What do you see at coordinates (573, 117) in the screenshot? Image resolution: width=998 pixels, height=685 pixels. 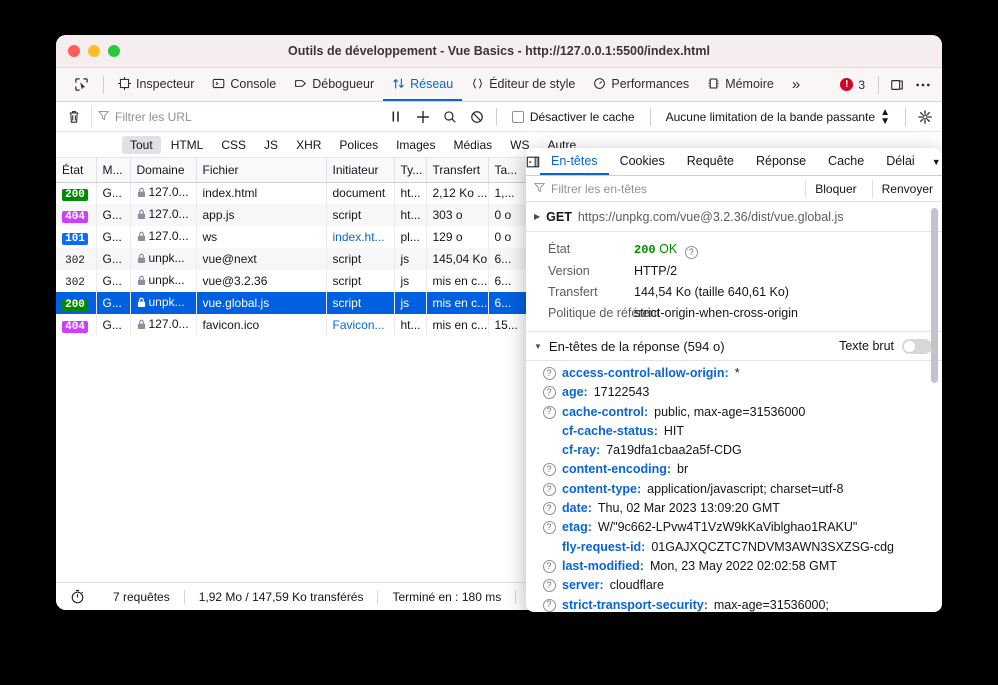 I see `disable-cache-checkbox: Désactiver le cache` at bounding box center [573, 117].